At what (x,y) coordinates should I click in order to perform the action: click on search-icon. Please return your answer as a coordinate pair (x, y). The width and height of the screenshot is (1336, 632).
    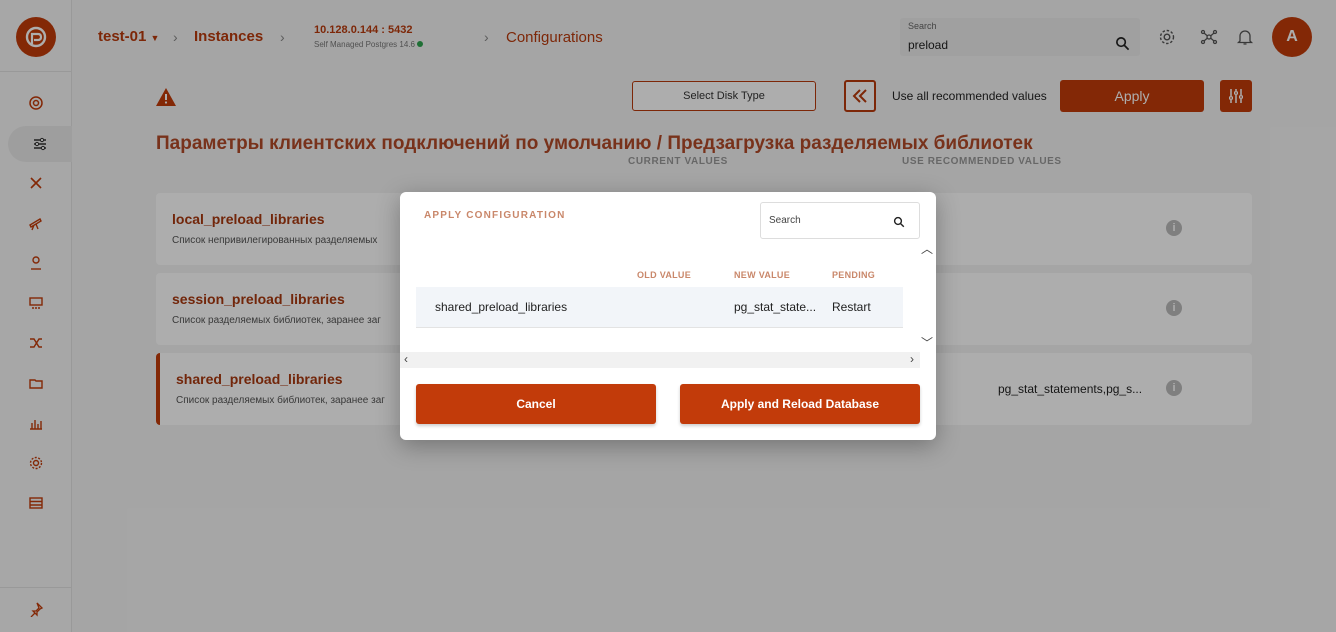
    Looking at the image, I should click on (899, 222).